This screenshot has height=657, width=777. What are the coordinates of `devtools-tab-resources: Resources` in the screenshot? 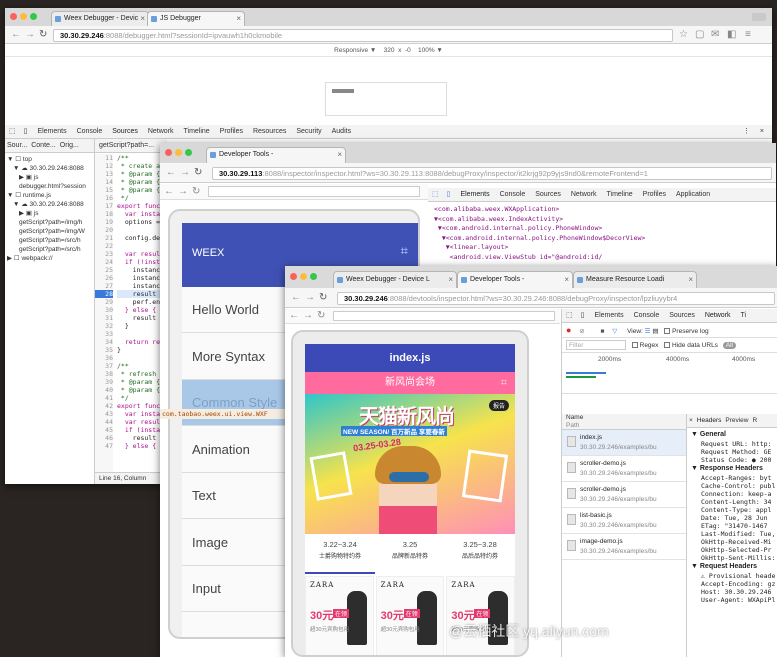 It's located at (269, 131).